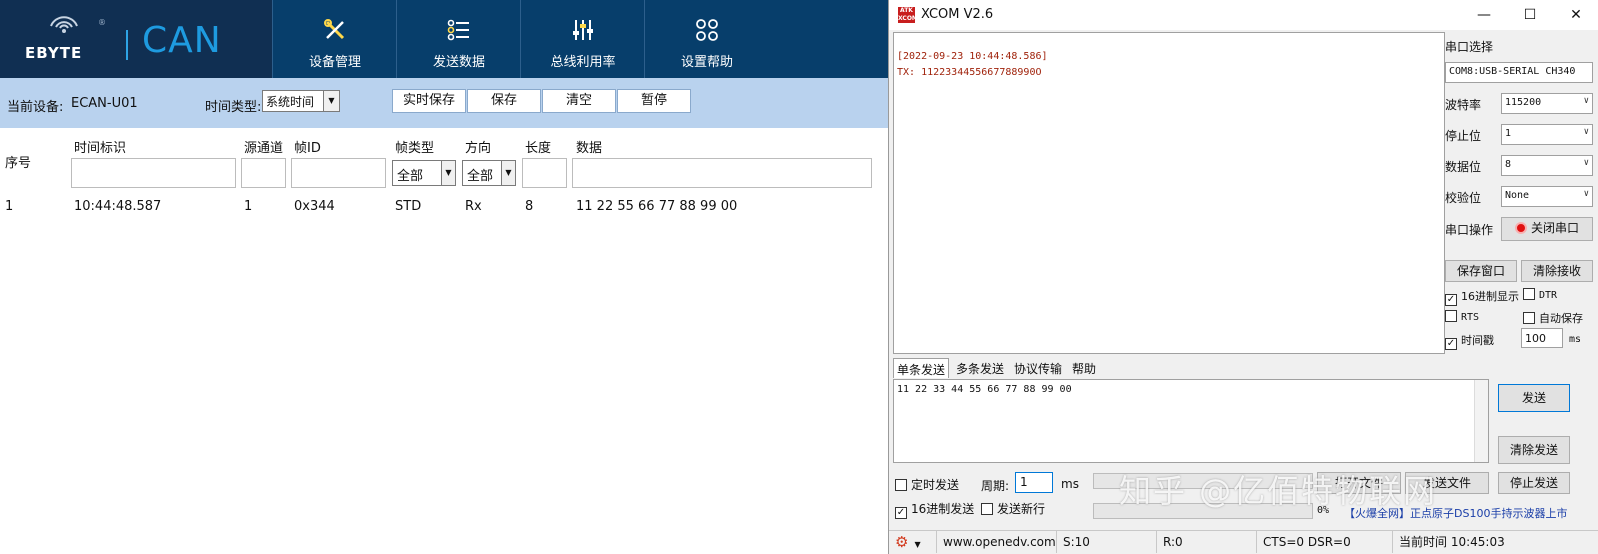 The height and width of the screenshot is (554, 1598). I want to click on time-type-label: 时间类型:, so click(233, 107).